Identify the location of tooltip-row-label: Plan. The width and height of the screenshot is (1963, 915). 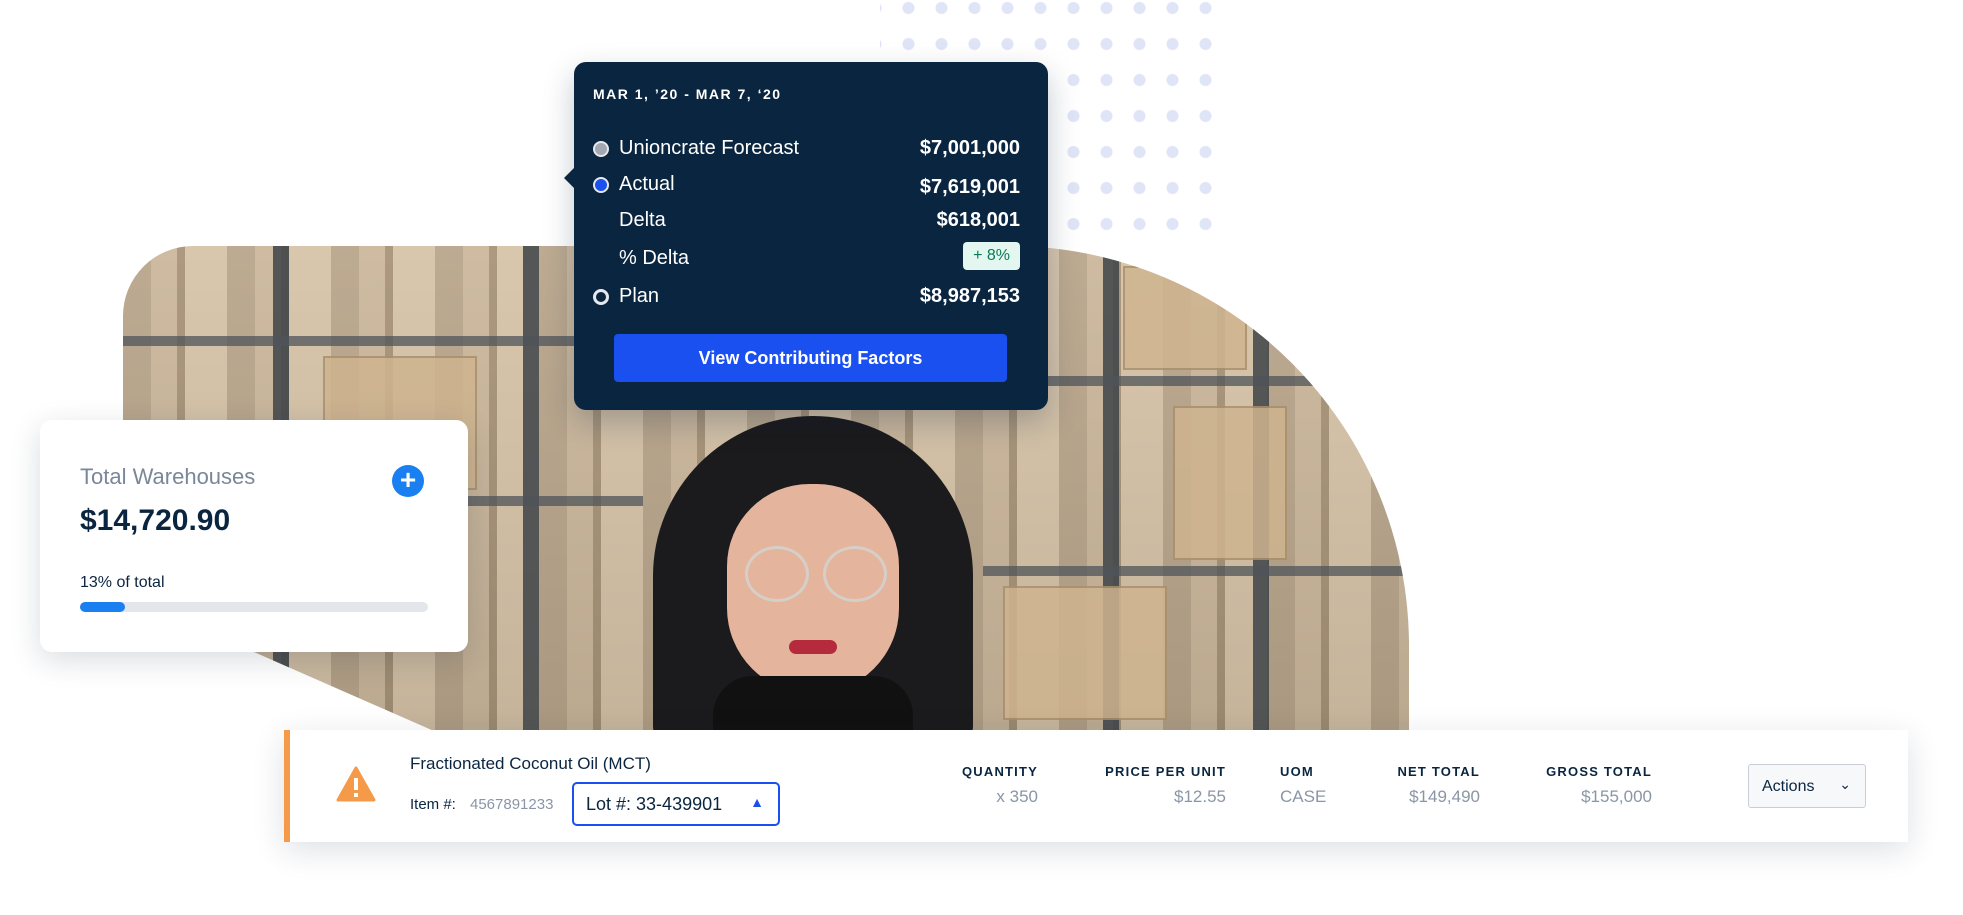
(639, 296).